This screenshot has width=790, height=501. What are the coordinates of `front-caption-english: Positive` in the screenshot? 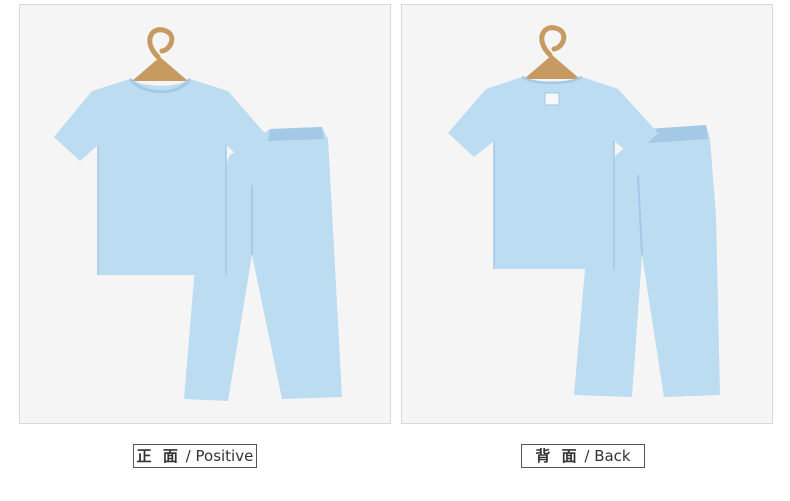 It's located at (224, 456).